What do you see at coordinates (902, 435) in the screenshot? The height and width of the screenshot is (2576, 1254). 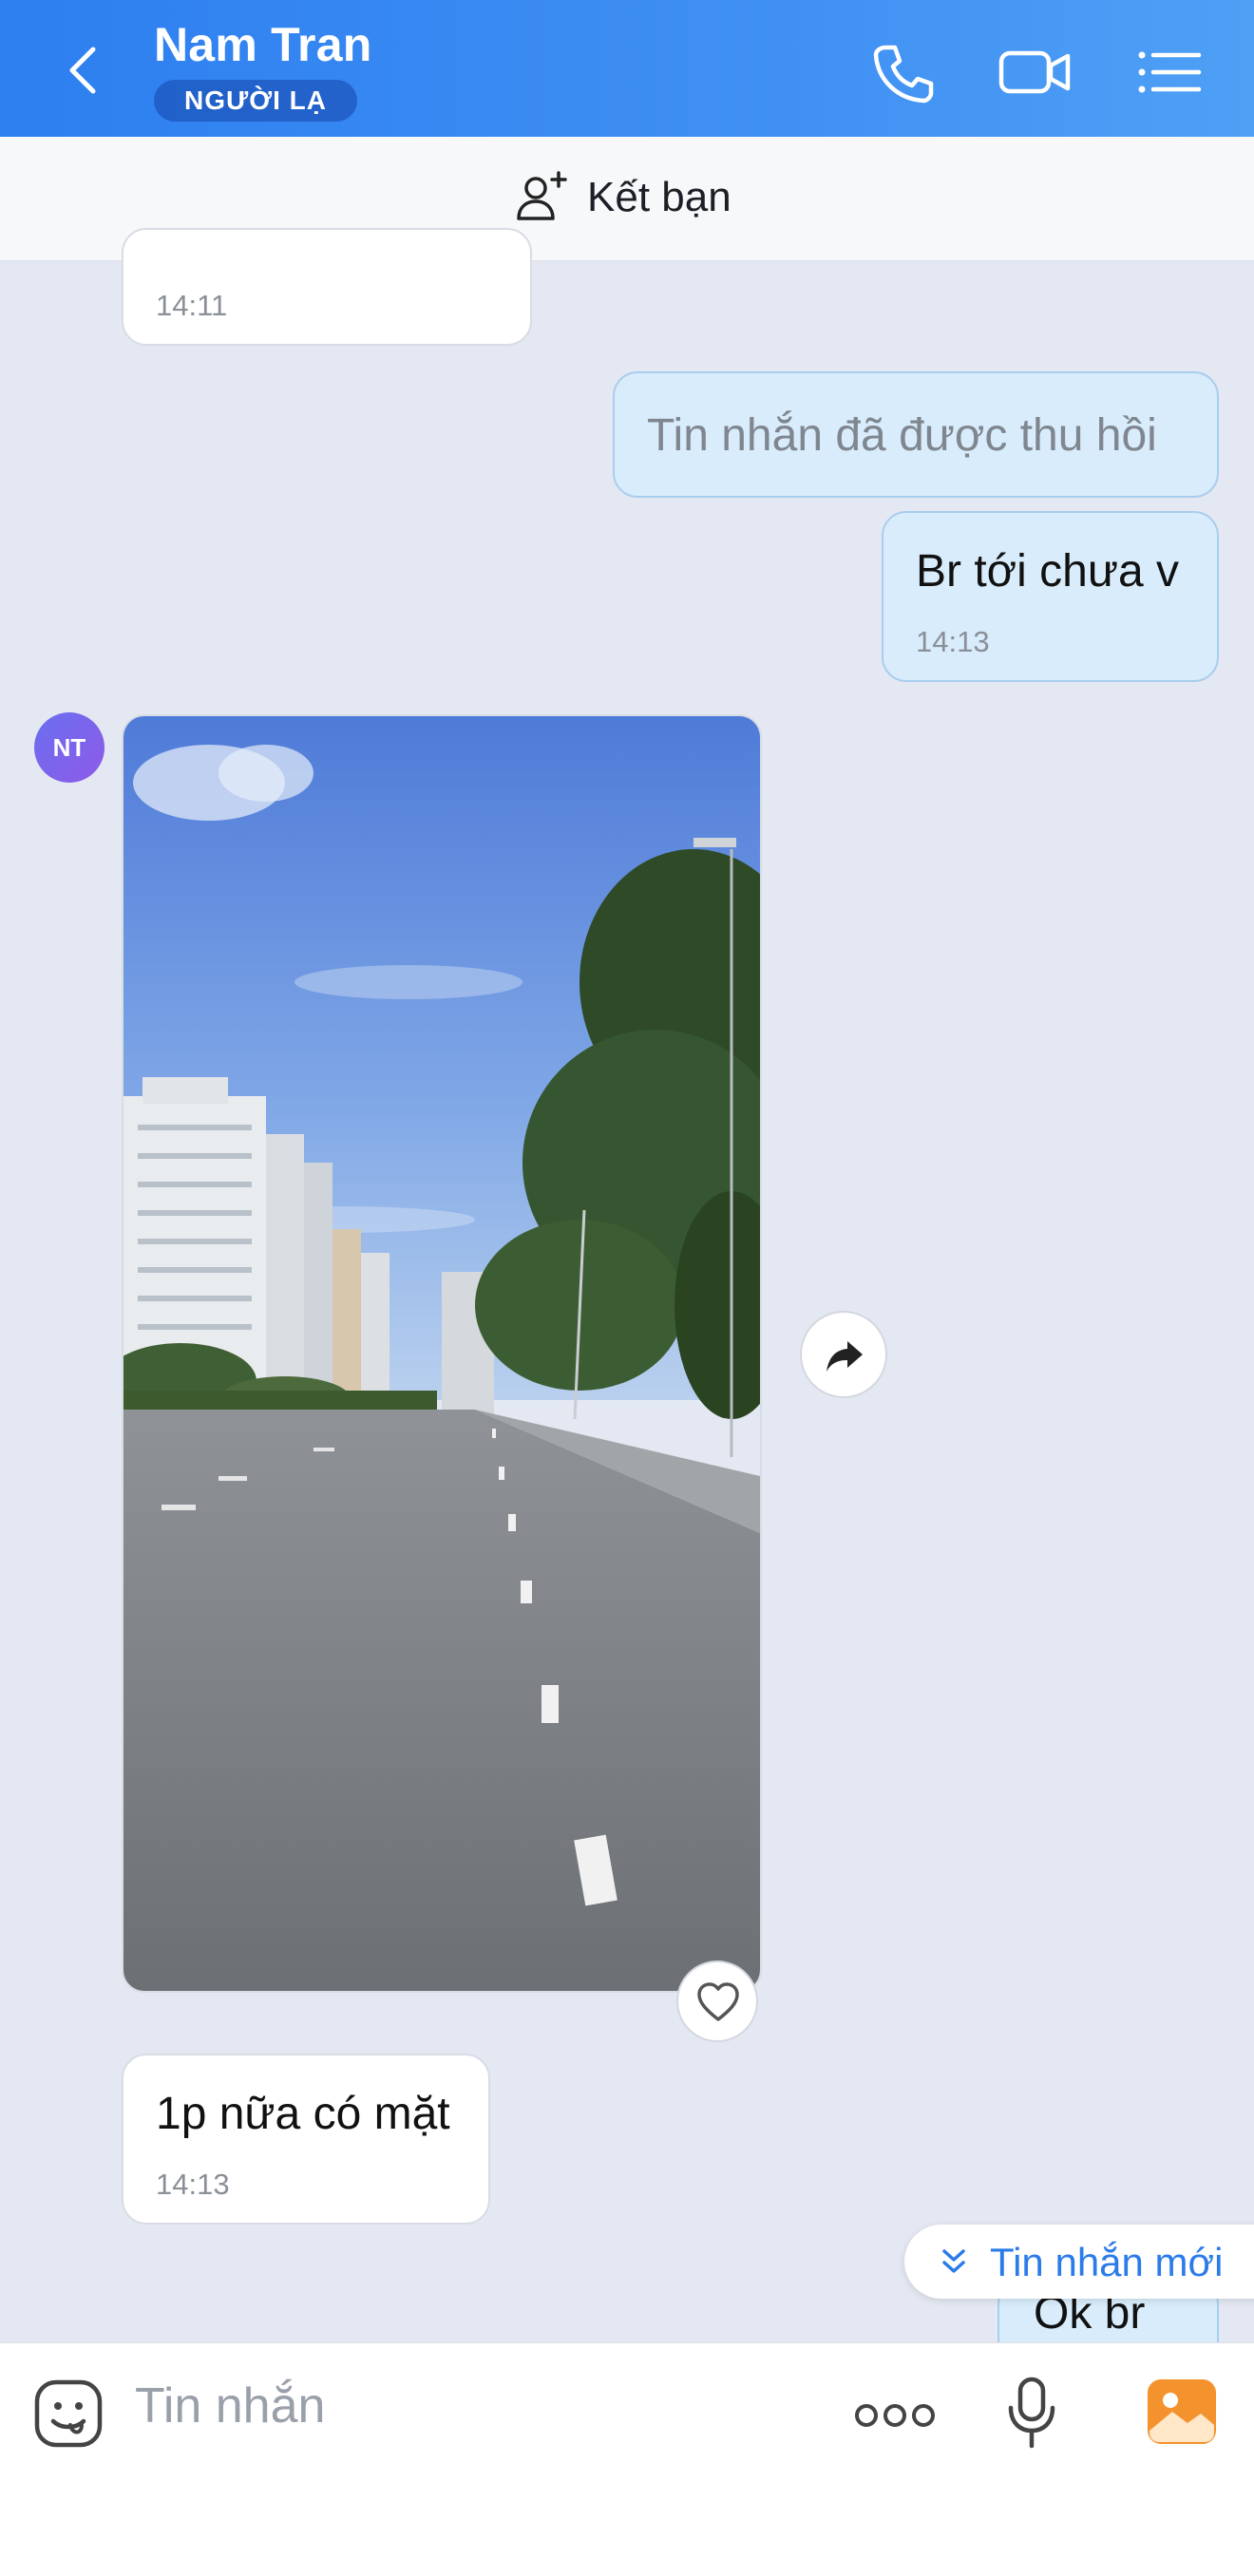 I see `recalled-message-text: Tin nhắn đã được thu hồi` at bounding box center [902, 435].